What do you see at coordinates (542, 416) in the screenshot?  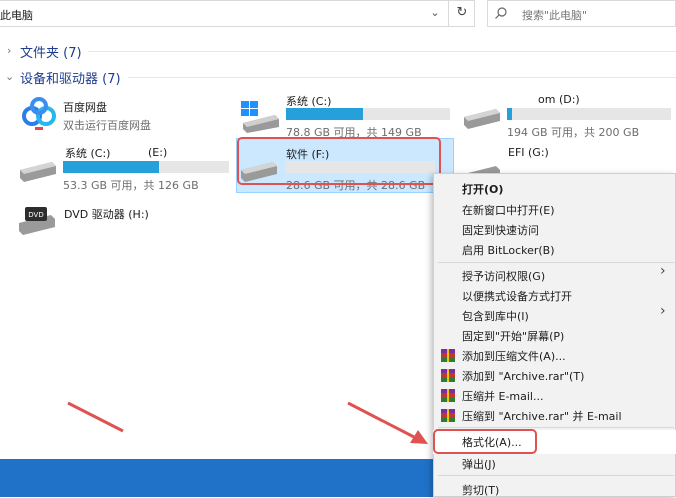 I see `menu-item-compress-rar-email: 压缩到 "Archive.rar" 并 E-mail` at bounding box center [542, 416].